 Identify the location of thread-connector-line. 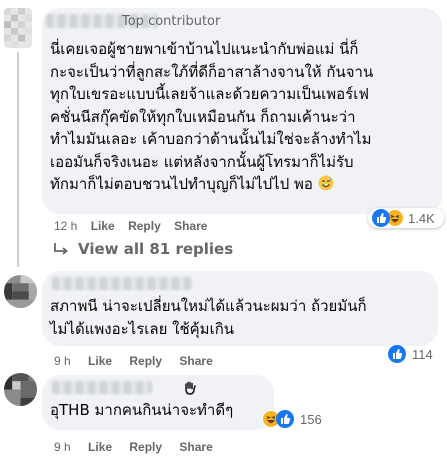
(18, 159).